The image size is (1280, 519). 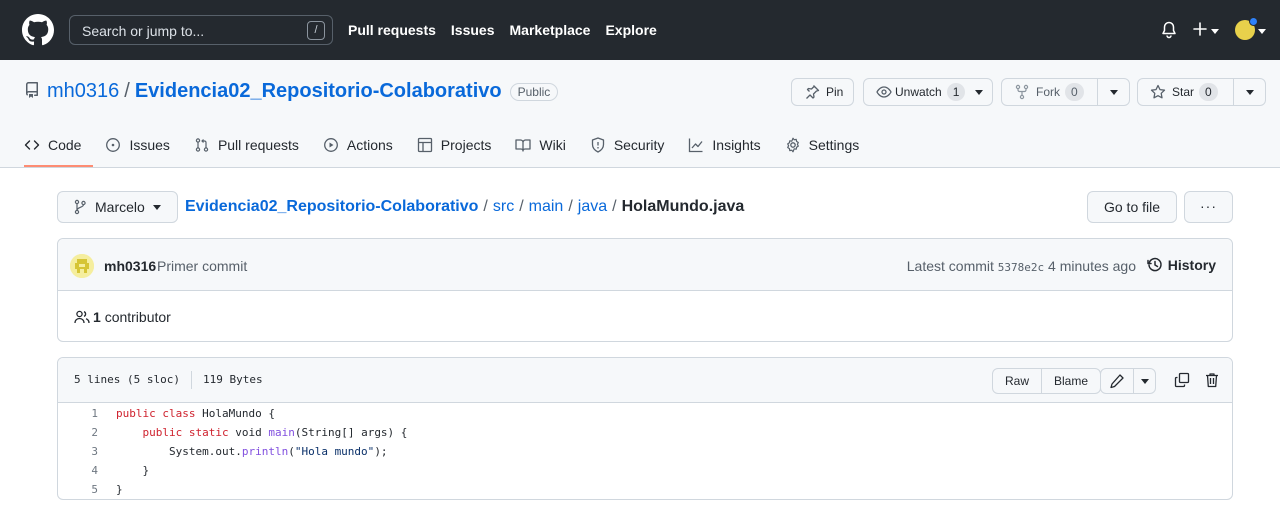 What do you see at coordinates (78, 413) in the screenshot?
I see `line-number: 1` at bounding box center [78, 413].